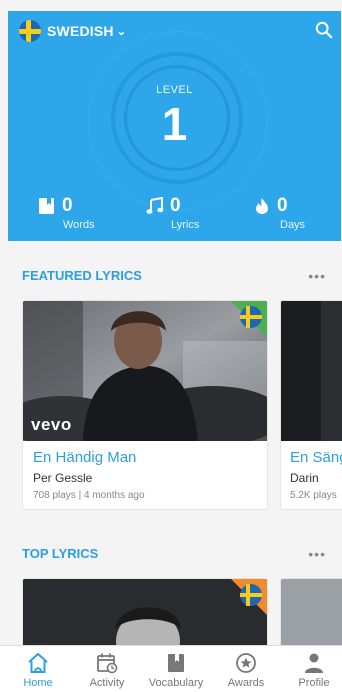 The image size is (342, 692). Describe the element at coordinates (89, 495) in the screenshot. I see `lyric-meta: 708 plays | 4 months ago` at that location.